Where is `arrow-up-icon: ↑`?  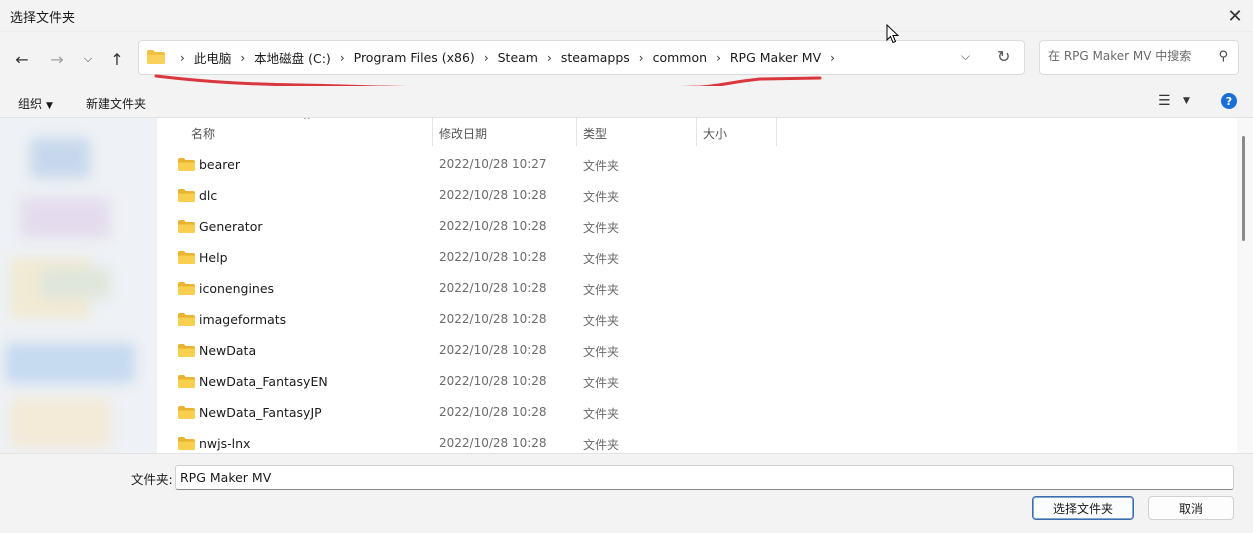 arrow-up-icon: ↑ is located at coordinates (117, 59).